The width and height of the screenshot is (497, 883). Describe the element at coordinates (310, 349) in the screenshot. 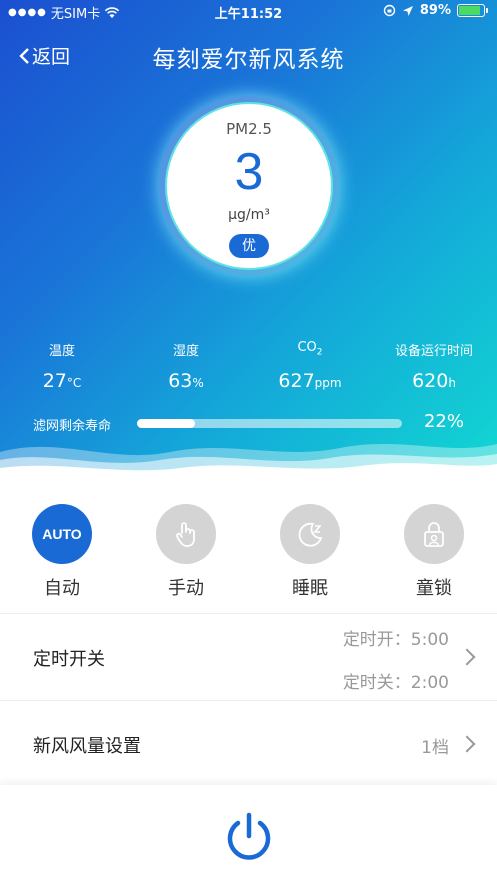

I see `stat-label: CO2` at that location.